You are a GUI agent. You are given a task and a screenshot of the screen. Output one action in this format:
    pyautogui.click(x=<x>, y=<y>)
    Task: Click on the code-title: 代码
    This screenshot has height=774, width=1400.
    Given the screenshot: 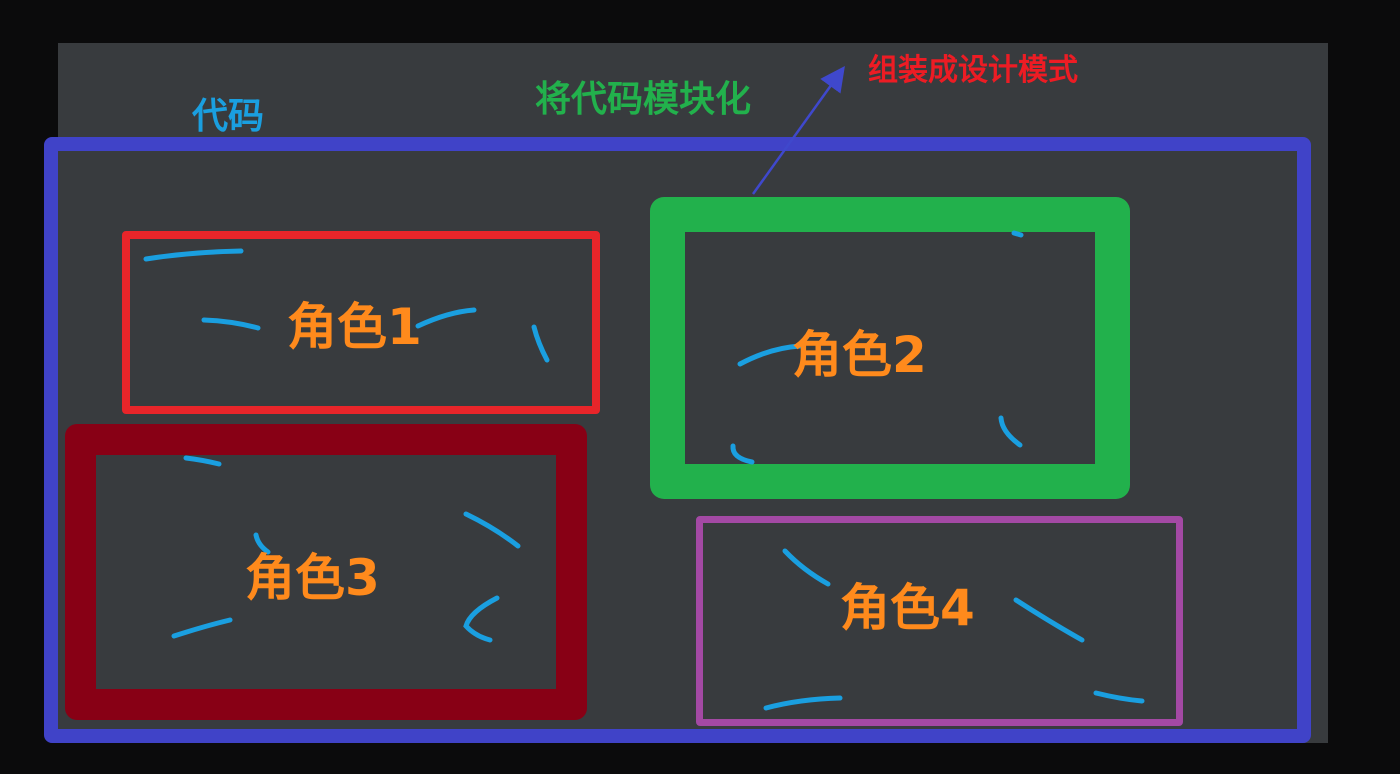 What is the action you would take?
    pyautogui.click(x=228, y=116)
    